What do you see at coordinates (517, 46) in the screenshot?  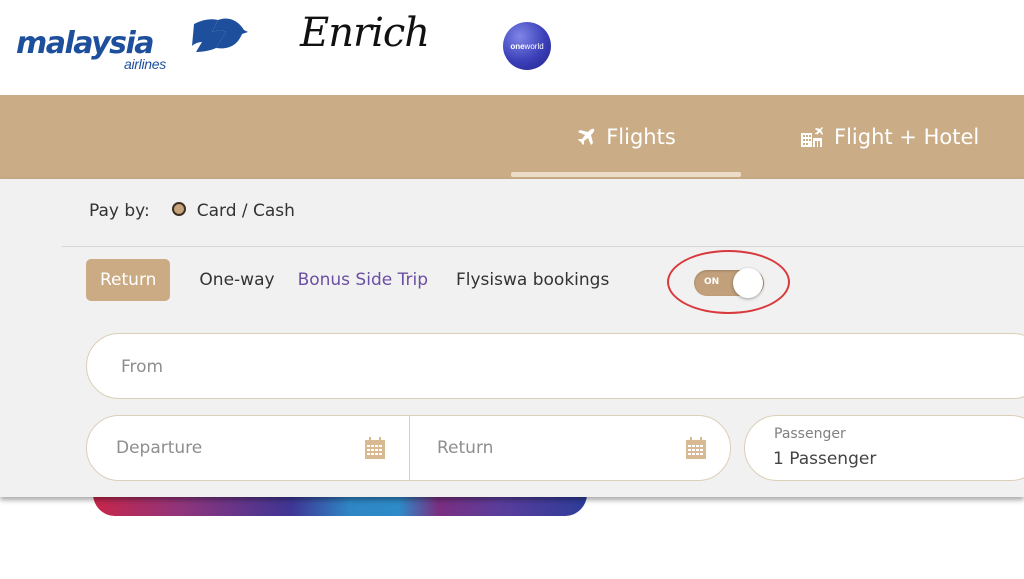 I see `oneworld-logo-bold: one` at bounding box center [517, 46].